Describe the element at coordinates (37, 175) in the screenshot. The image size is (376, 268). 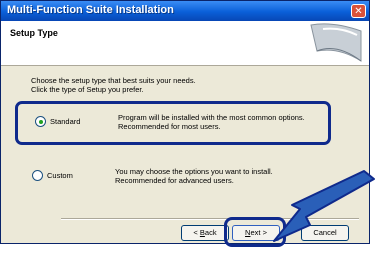
I see `radio-custom` at that location.